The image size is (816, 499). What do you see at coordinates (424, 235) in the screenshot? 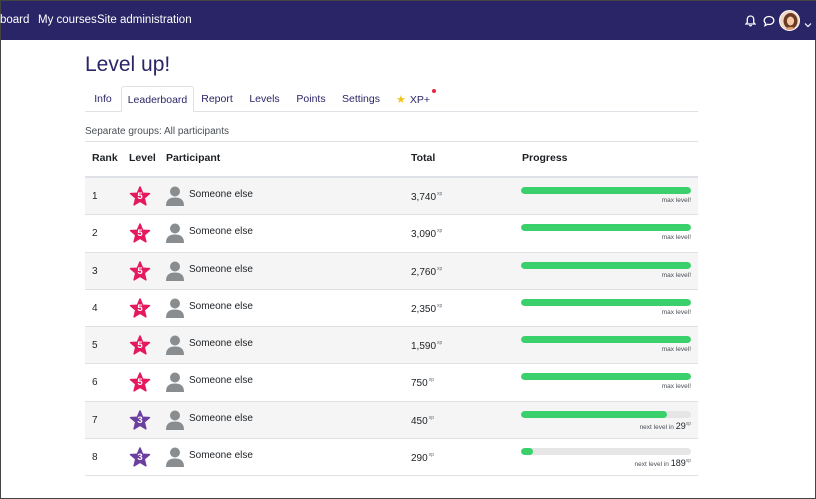
I see `total-value: 3,090` at bounding box center [424, 235].